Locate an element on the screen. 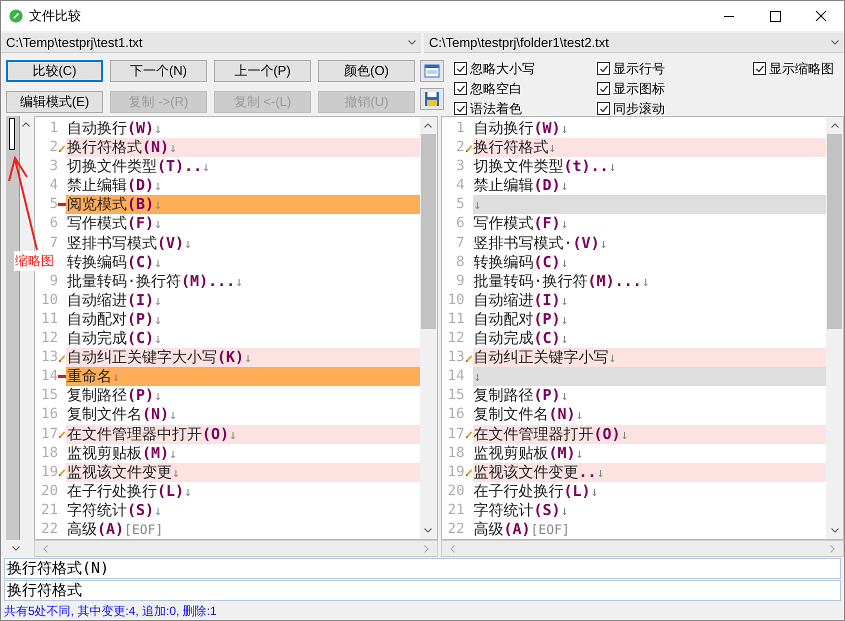  code-line: 竖排书写模式(V)↓ is located at coordinates (129, 243).